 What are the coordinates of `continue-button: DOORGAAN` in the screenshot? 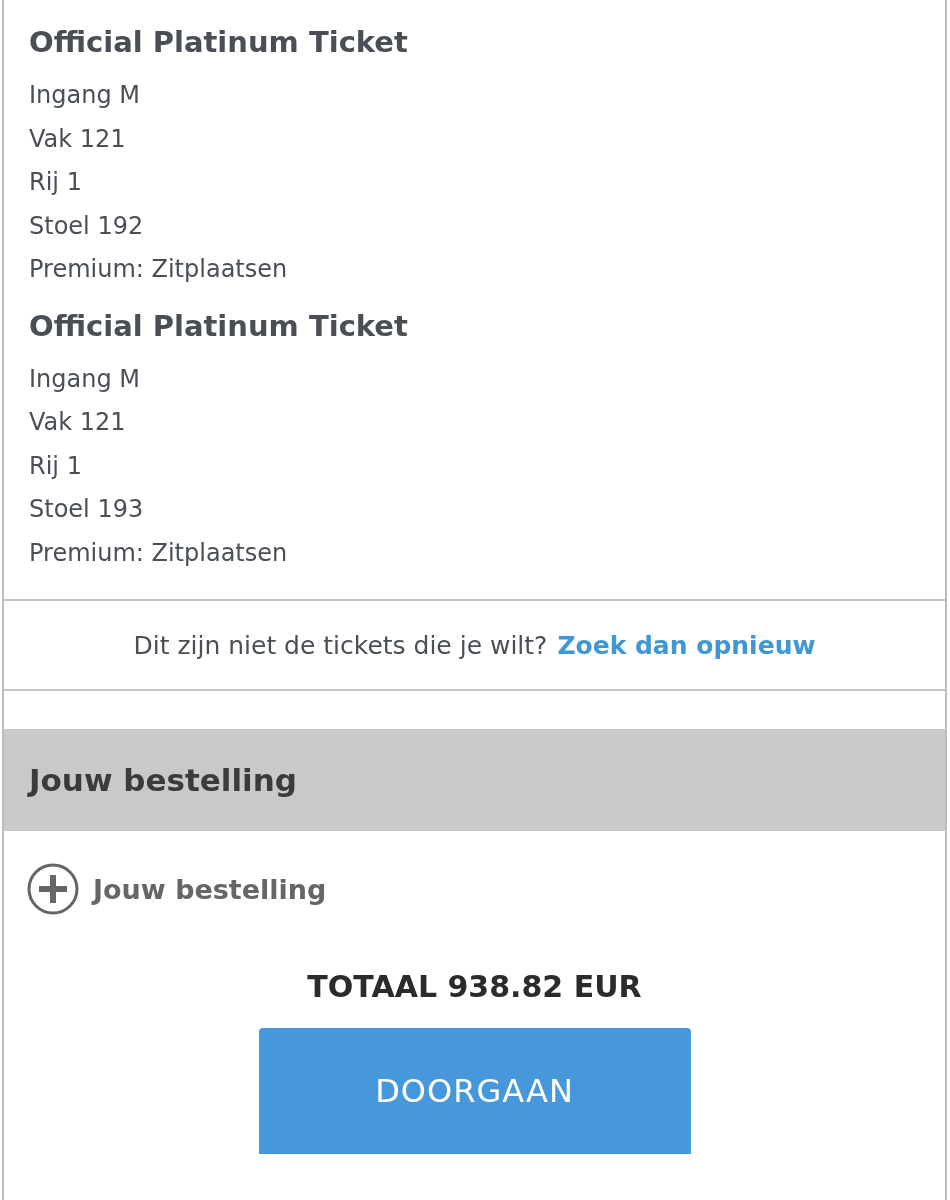 It's located at (474, 1091).